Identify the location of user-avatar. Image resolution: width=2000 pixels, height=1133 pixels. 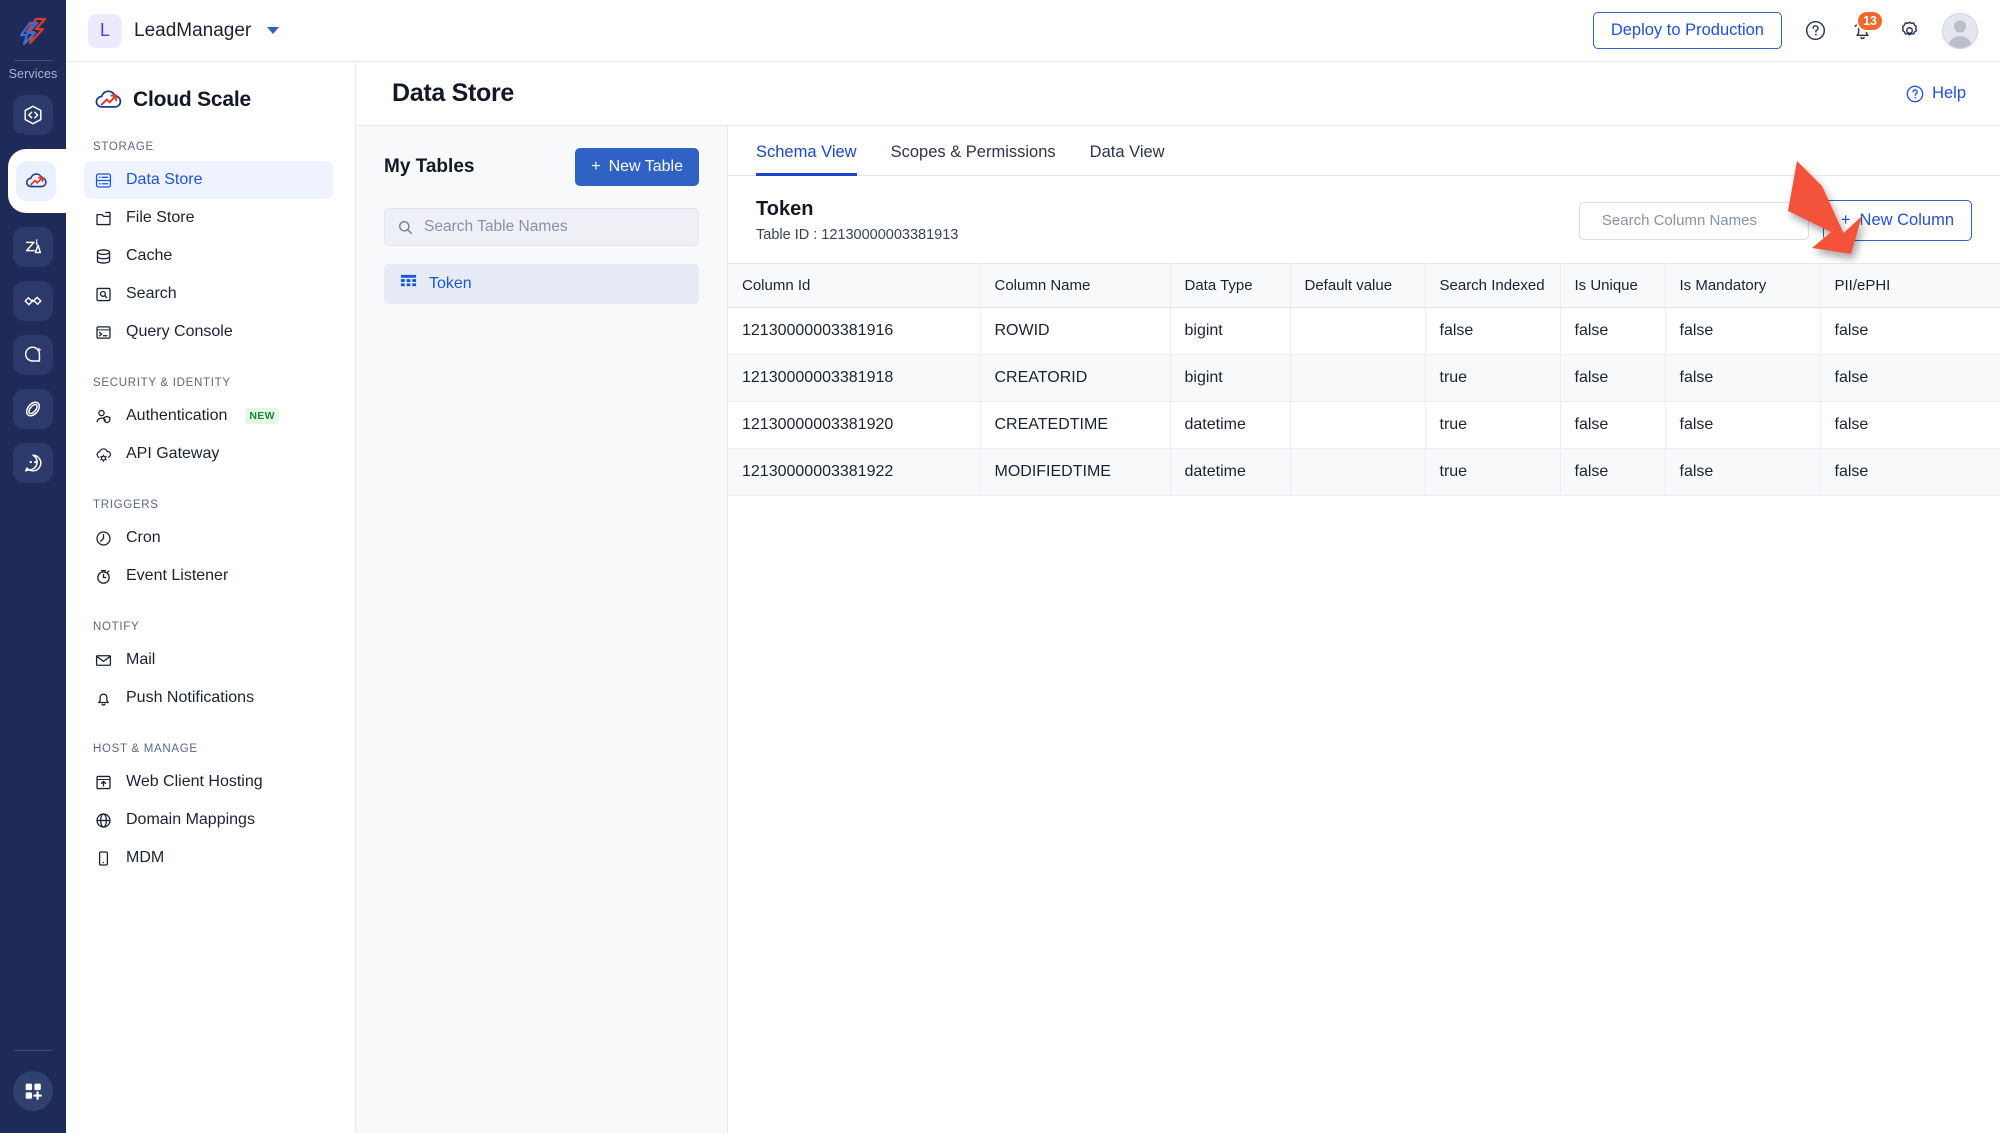
(1960, 30).